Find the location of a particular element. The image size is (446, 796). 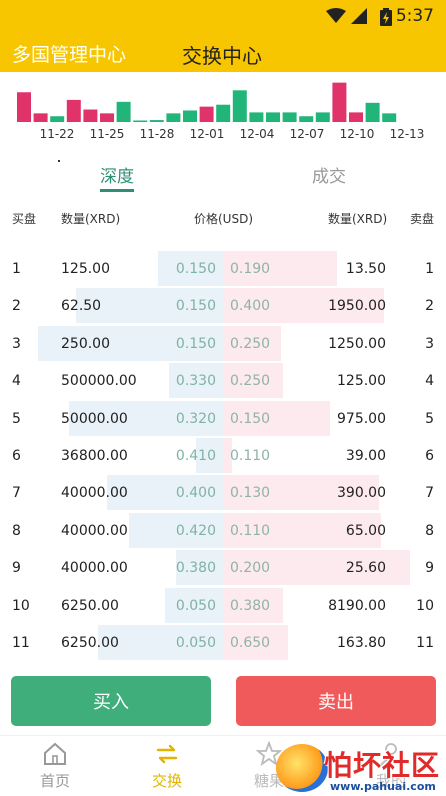

chart-tick-label: 11-25 is located at coordinates (107, 134).